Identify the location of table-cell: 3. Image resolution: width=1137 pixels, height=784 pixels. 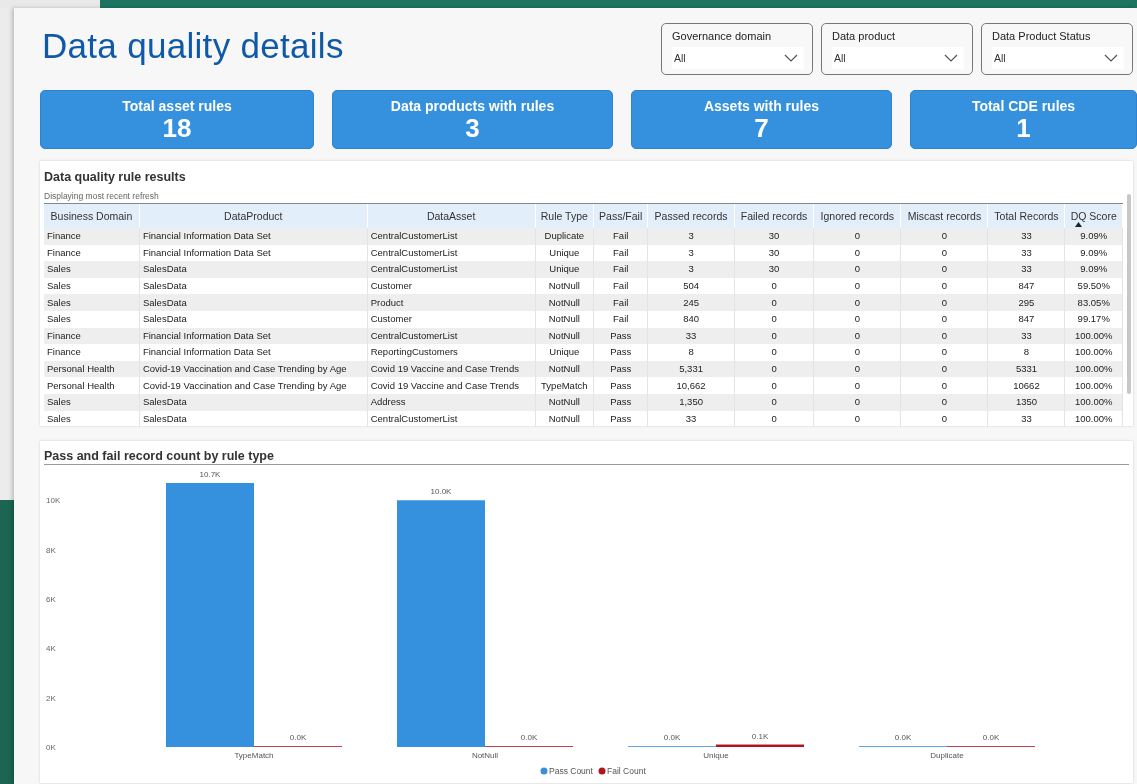
(691, 269).